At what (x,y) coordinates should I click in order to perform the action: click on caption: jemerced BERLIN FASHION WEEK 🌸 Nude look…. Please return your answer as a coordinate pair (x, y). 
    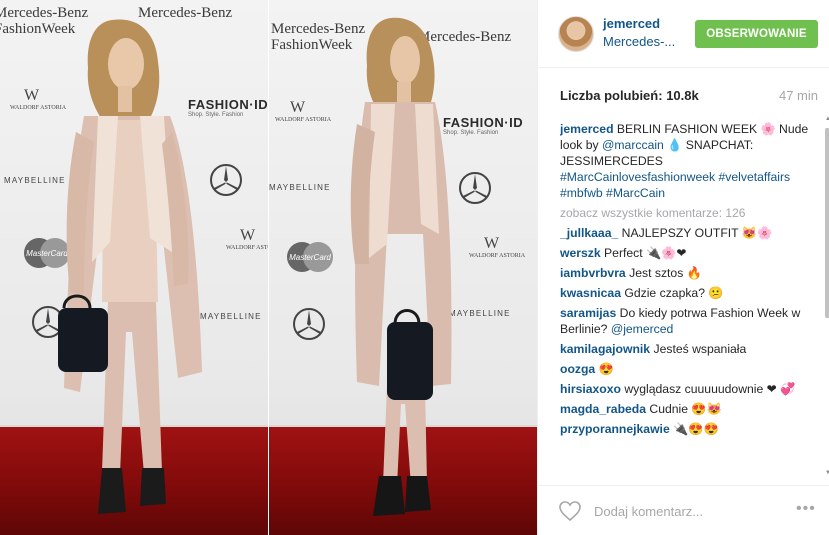
    Looking at the image, I should click on (687, 161).